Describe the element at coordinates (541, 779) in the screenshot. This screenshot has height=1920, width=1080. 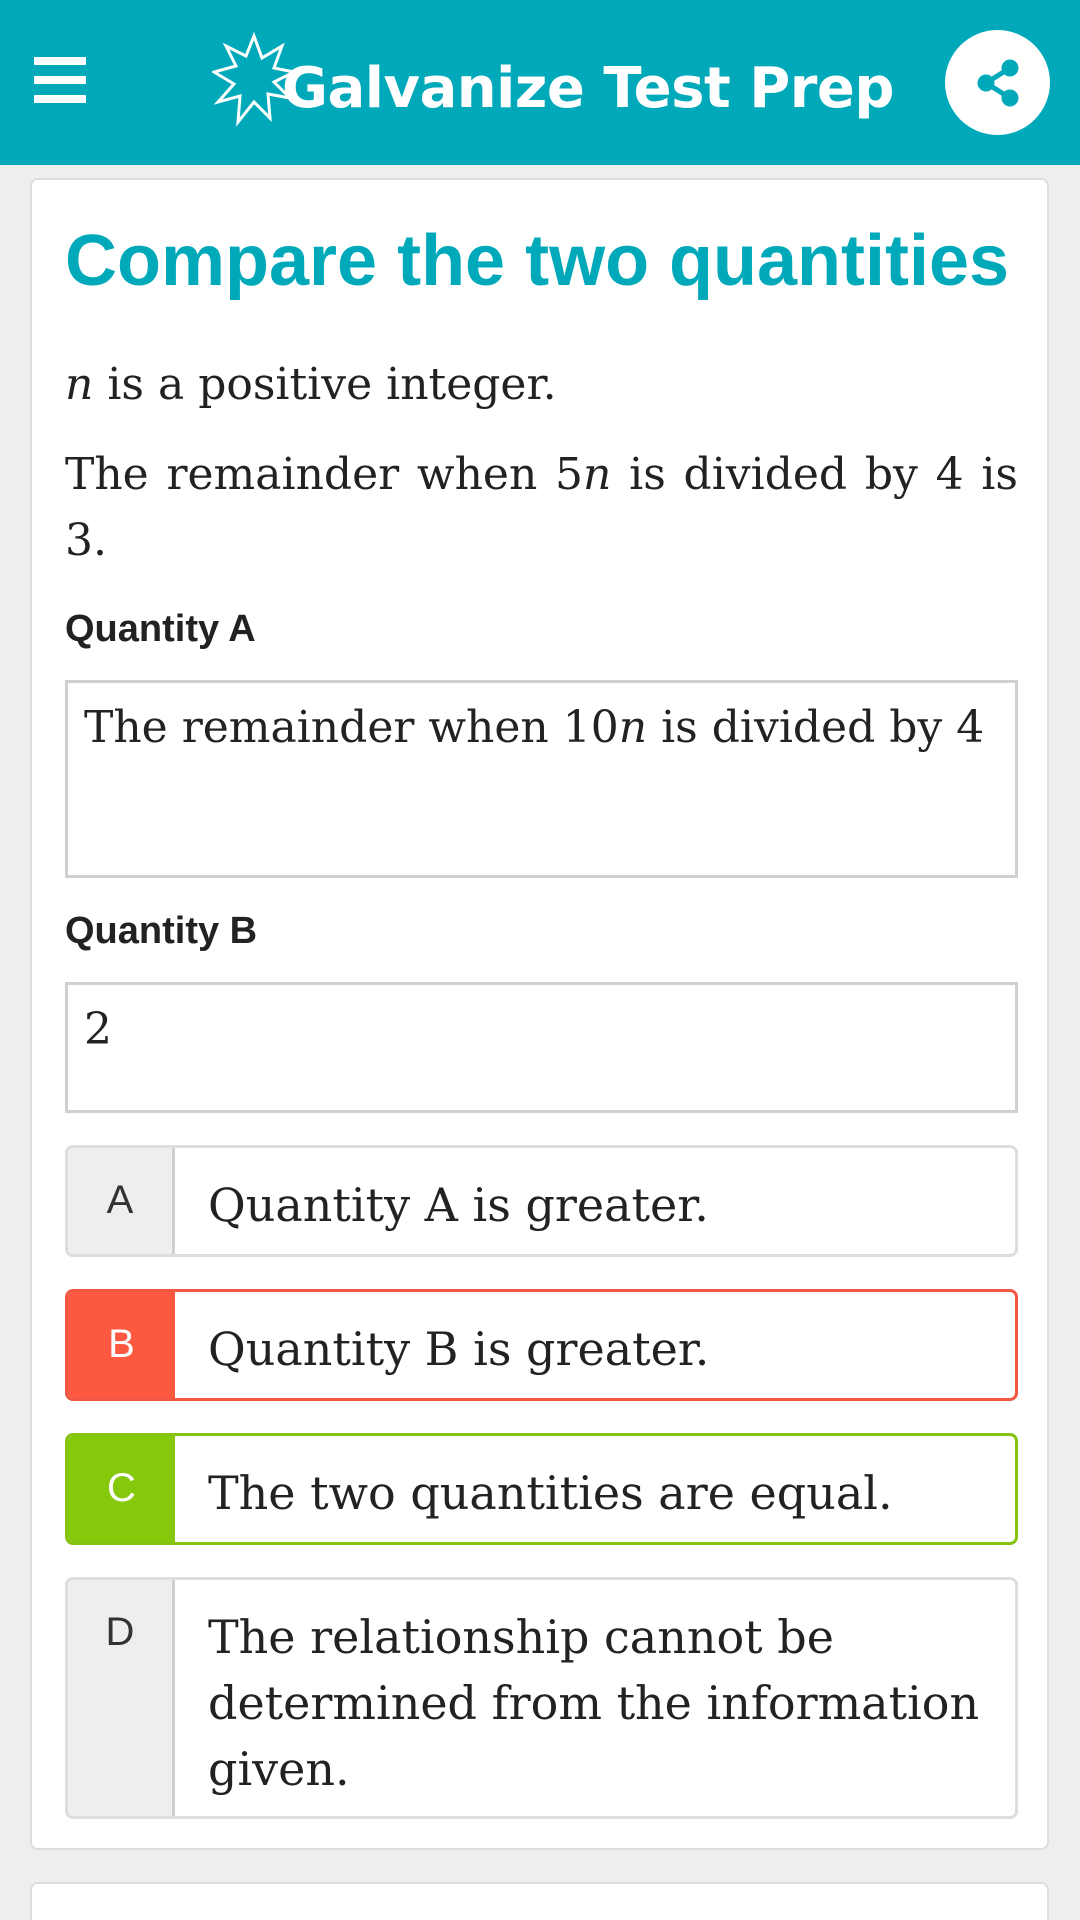
I see `quantity-a-box: The remainder when 10n is divided by 4` at that location.